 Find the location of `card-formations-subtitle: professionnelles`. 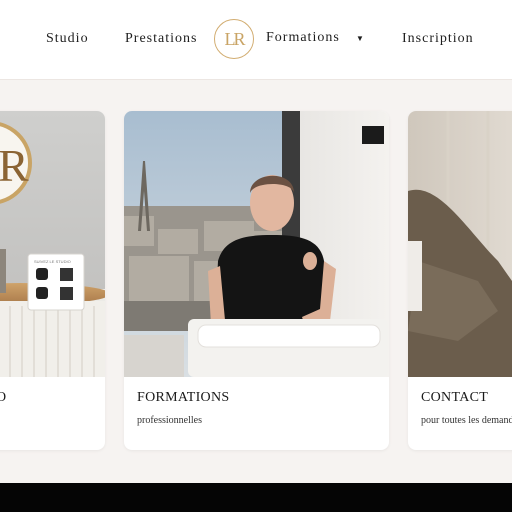

card-formations-subtitle: professionnelles is located at coordinates (169, 420).